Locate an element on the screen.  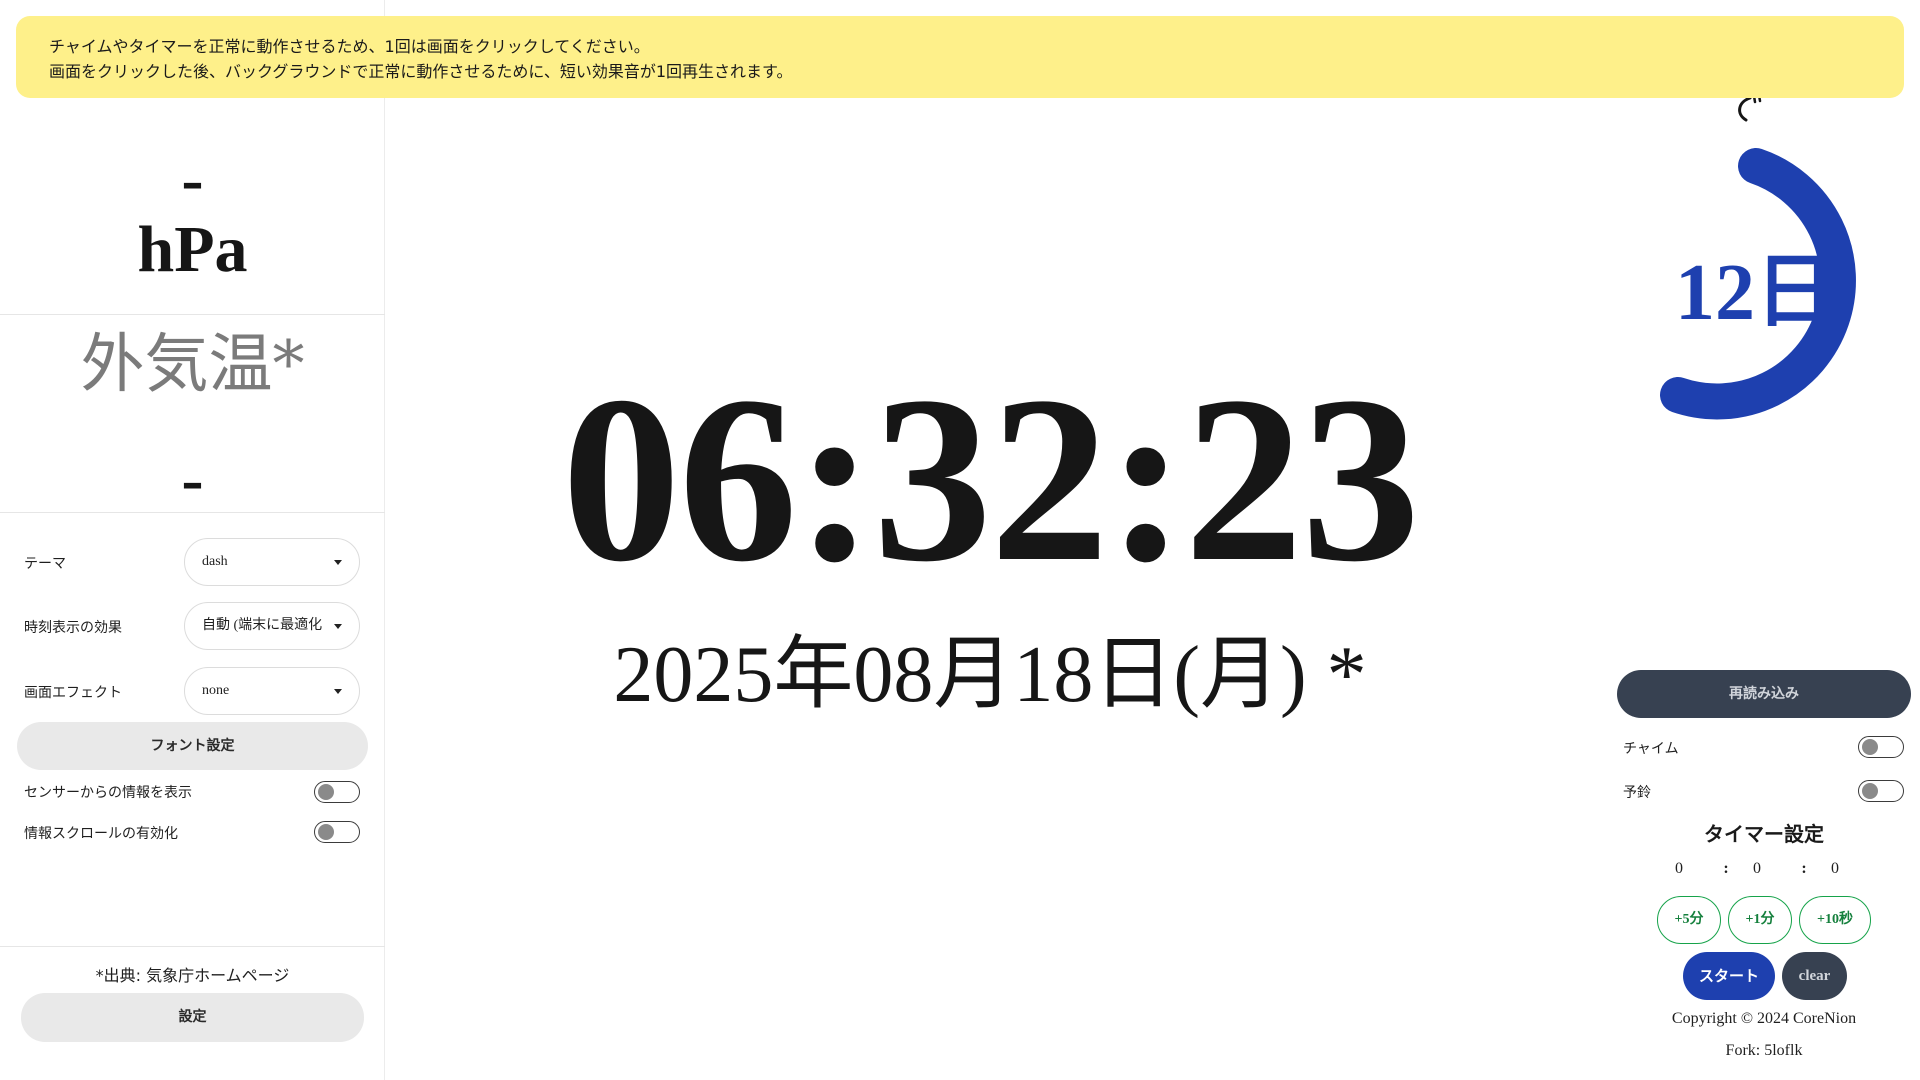
outside-temp-label: 外気温* is located at coordinates (192, 365).